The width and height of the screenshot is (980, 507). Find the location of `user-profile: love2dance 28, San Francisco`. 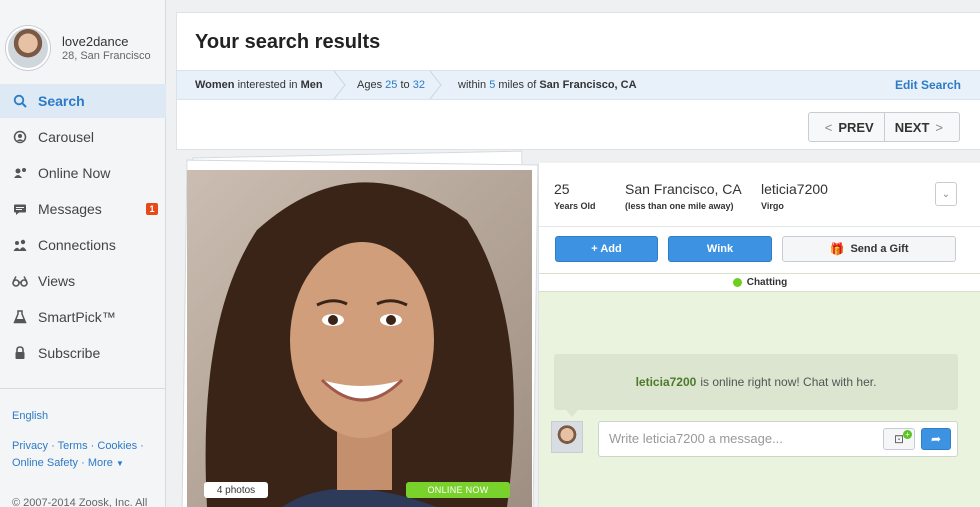

user-profile: love2dance 28, San Francisco is located at coordinates (78, 48).